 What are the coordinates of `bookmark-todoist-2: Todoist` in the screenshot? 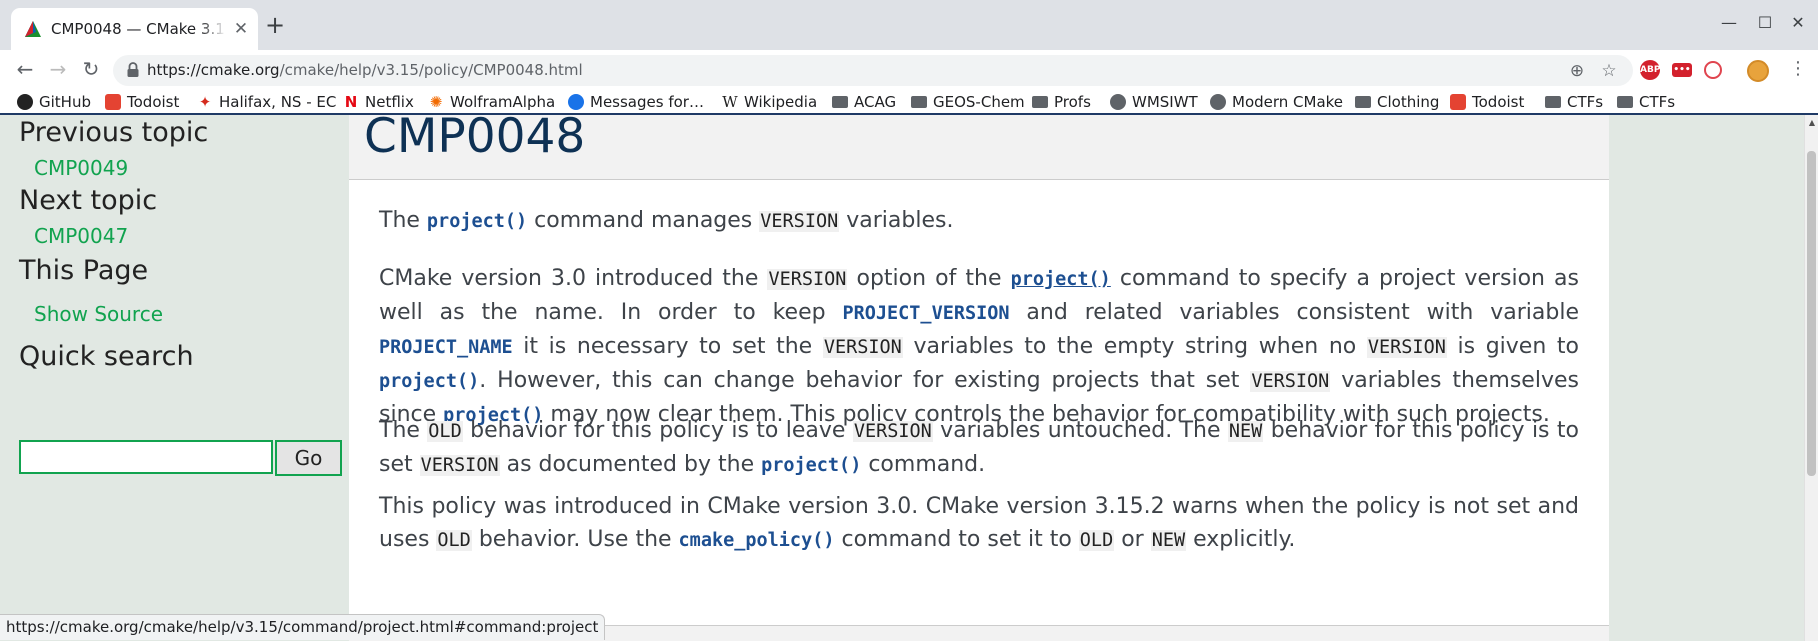 It's located at (1487, 102).